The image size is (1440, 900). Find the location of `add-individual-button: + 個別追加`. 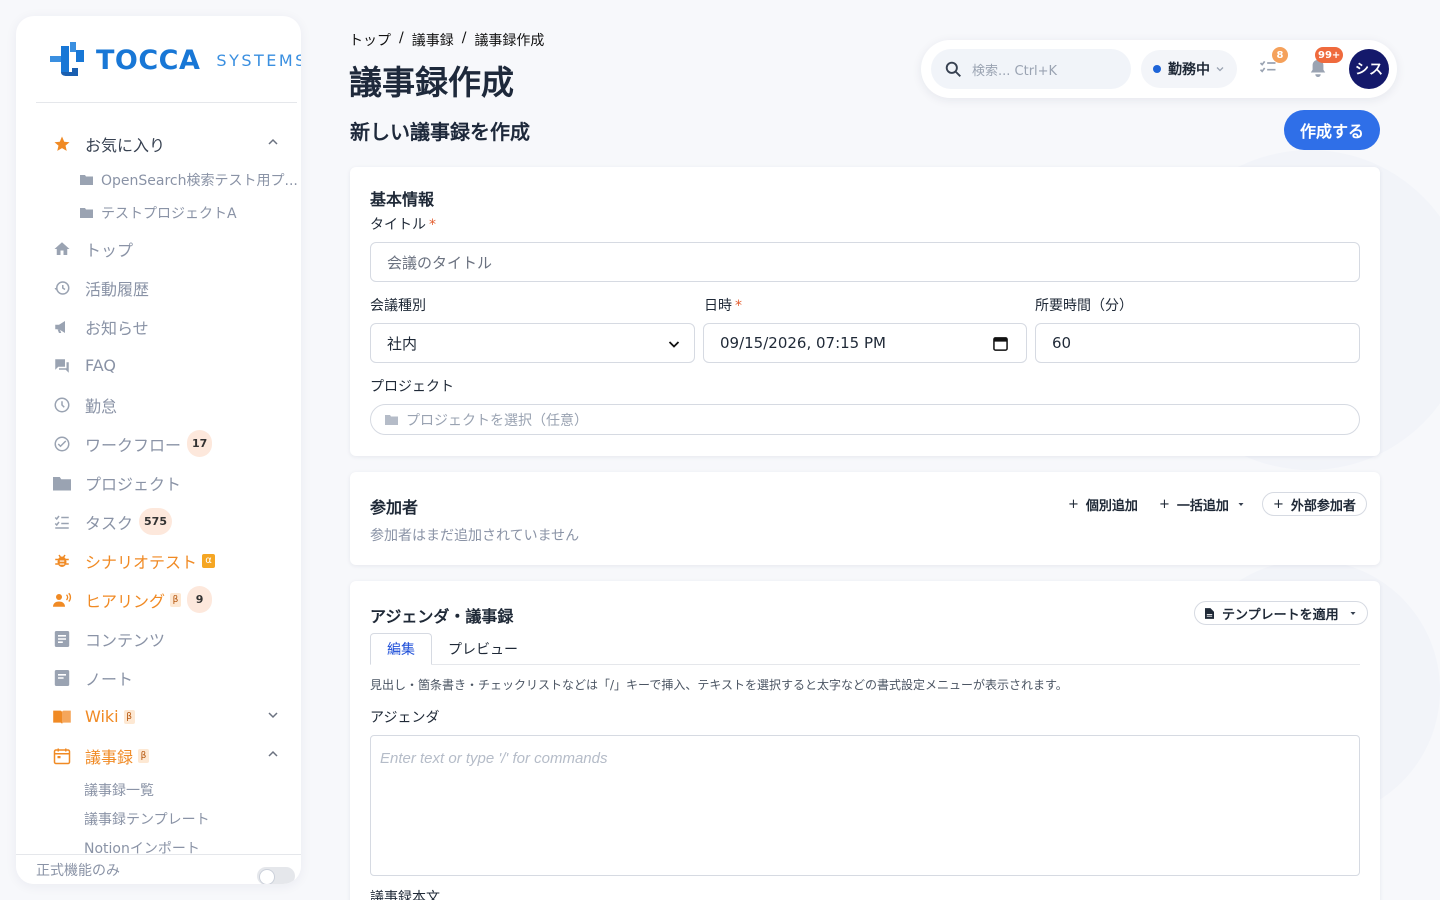

add-individual-button: + 個別追加 is located at coordinates (1103, 504).